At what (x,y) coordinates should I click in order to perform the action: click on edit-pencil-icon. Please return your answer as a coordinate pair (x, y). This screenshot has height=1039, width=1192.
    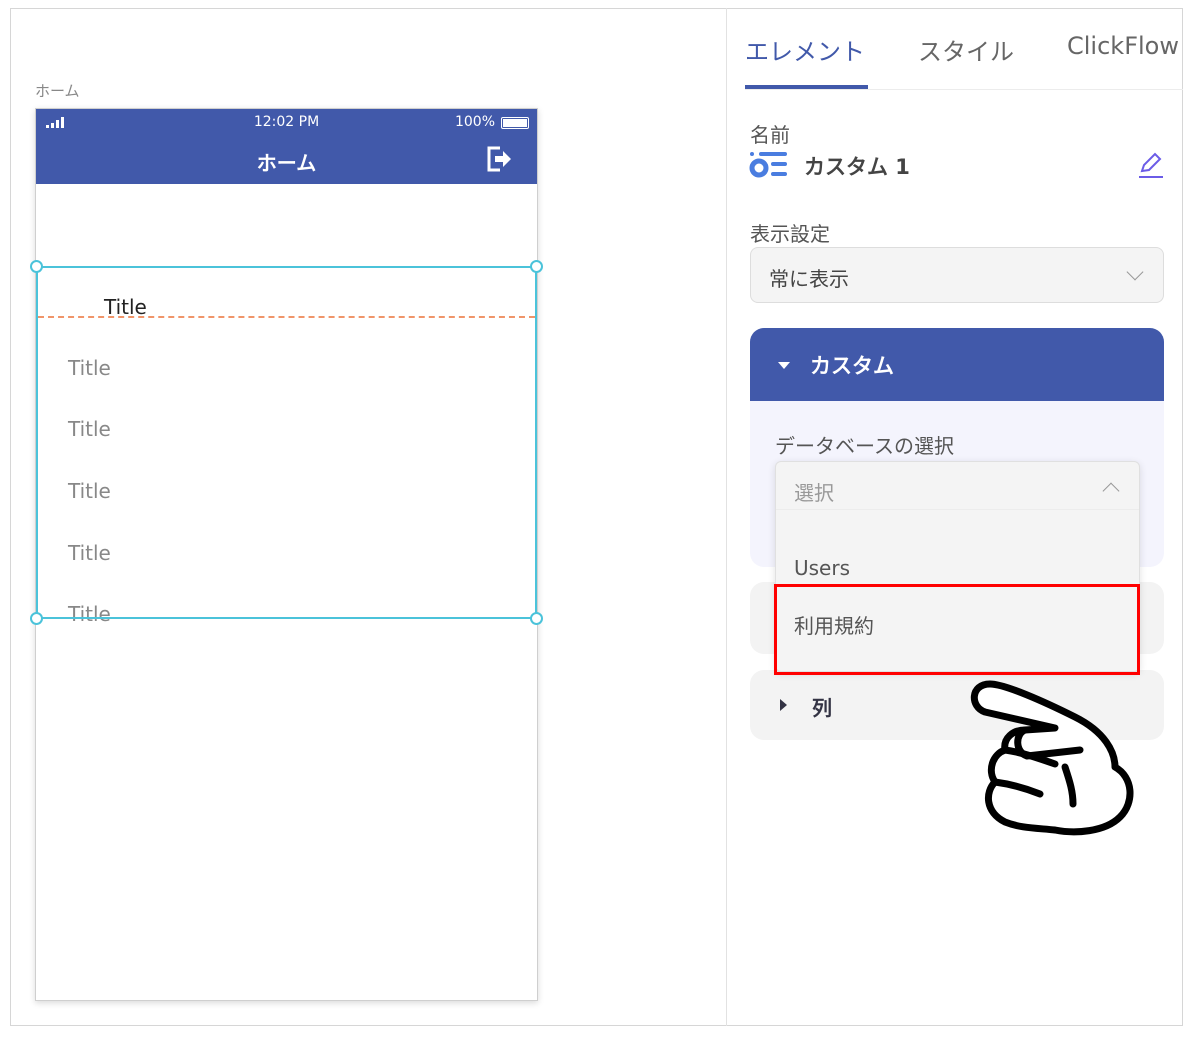
    Looking at the image, I should click on (1151, 165).